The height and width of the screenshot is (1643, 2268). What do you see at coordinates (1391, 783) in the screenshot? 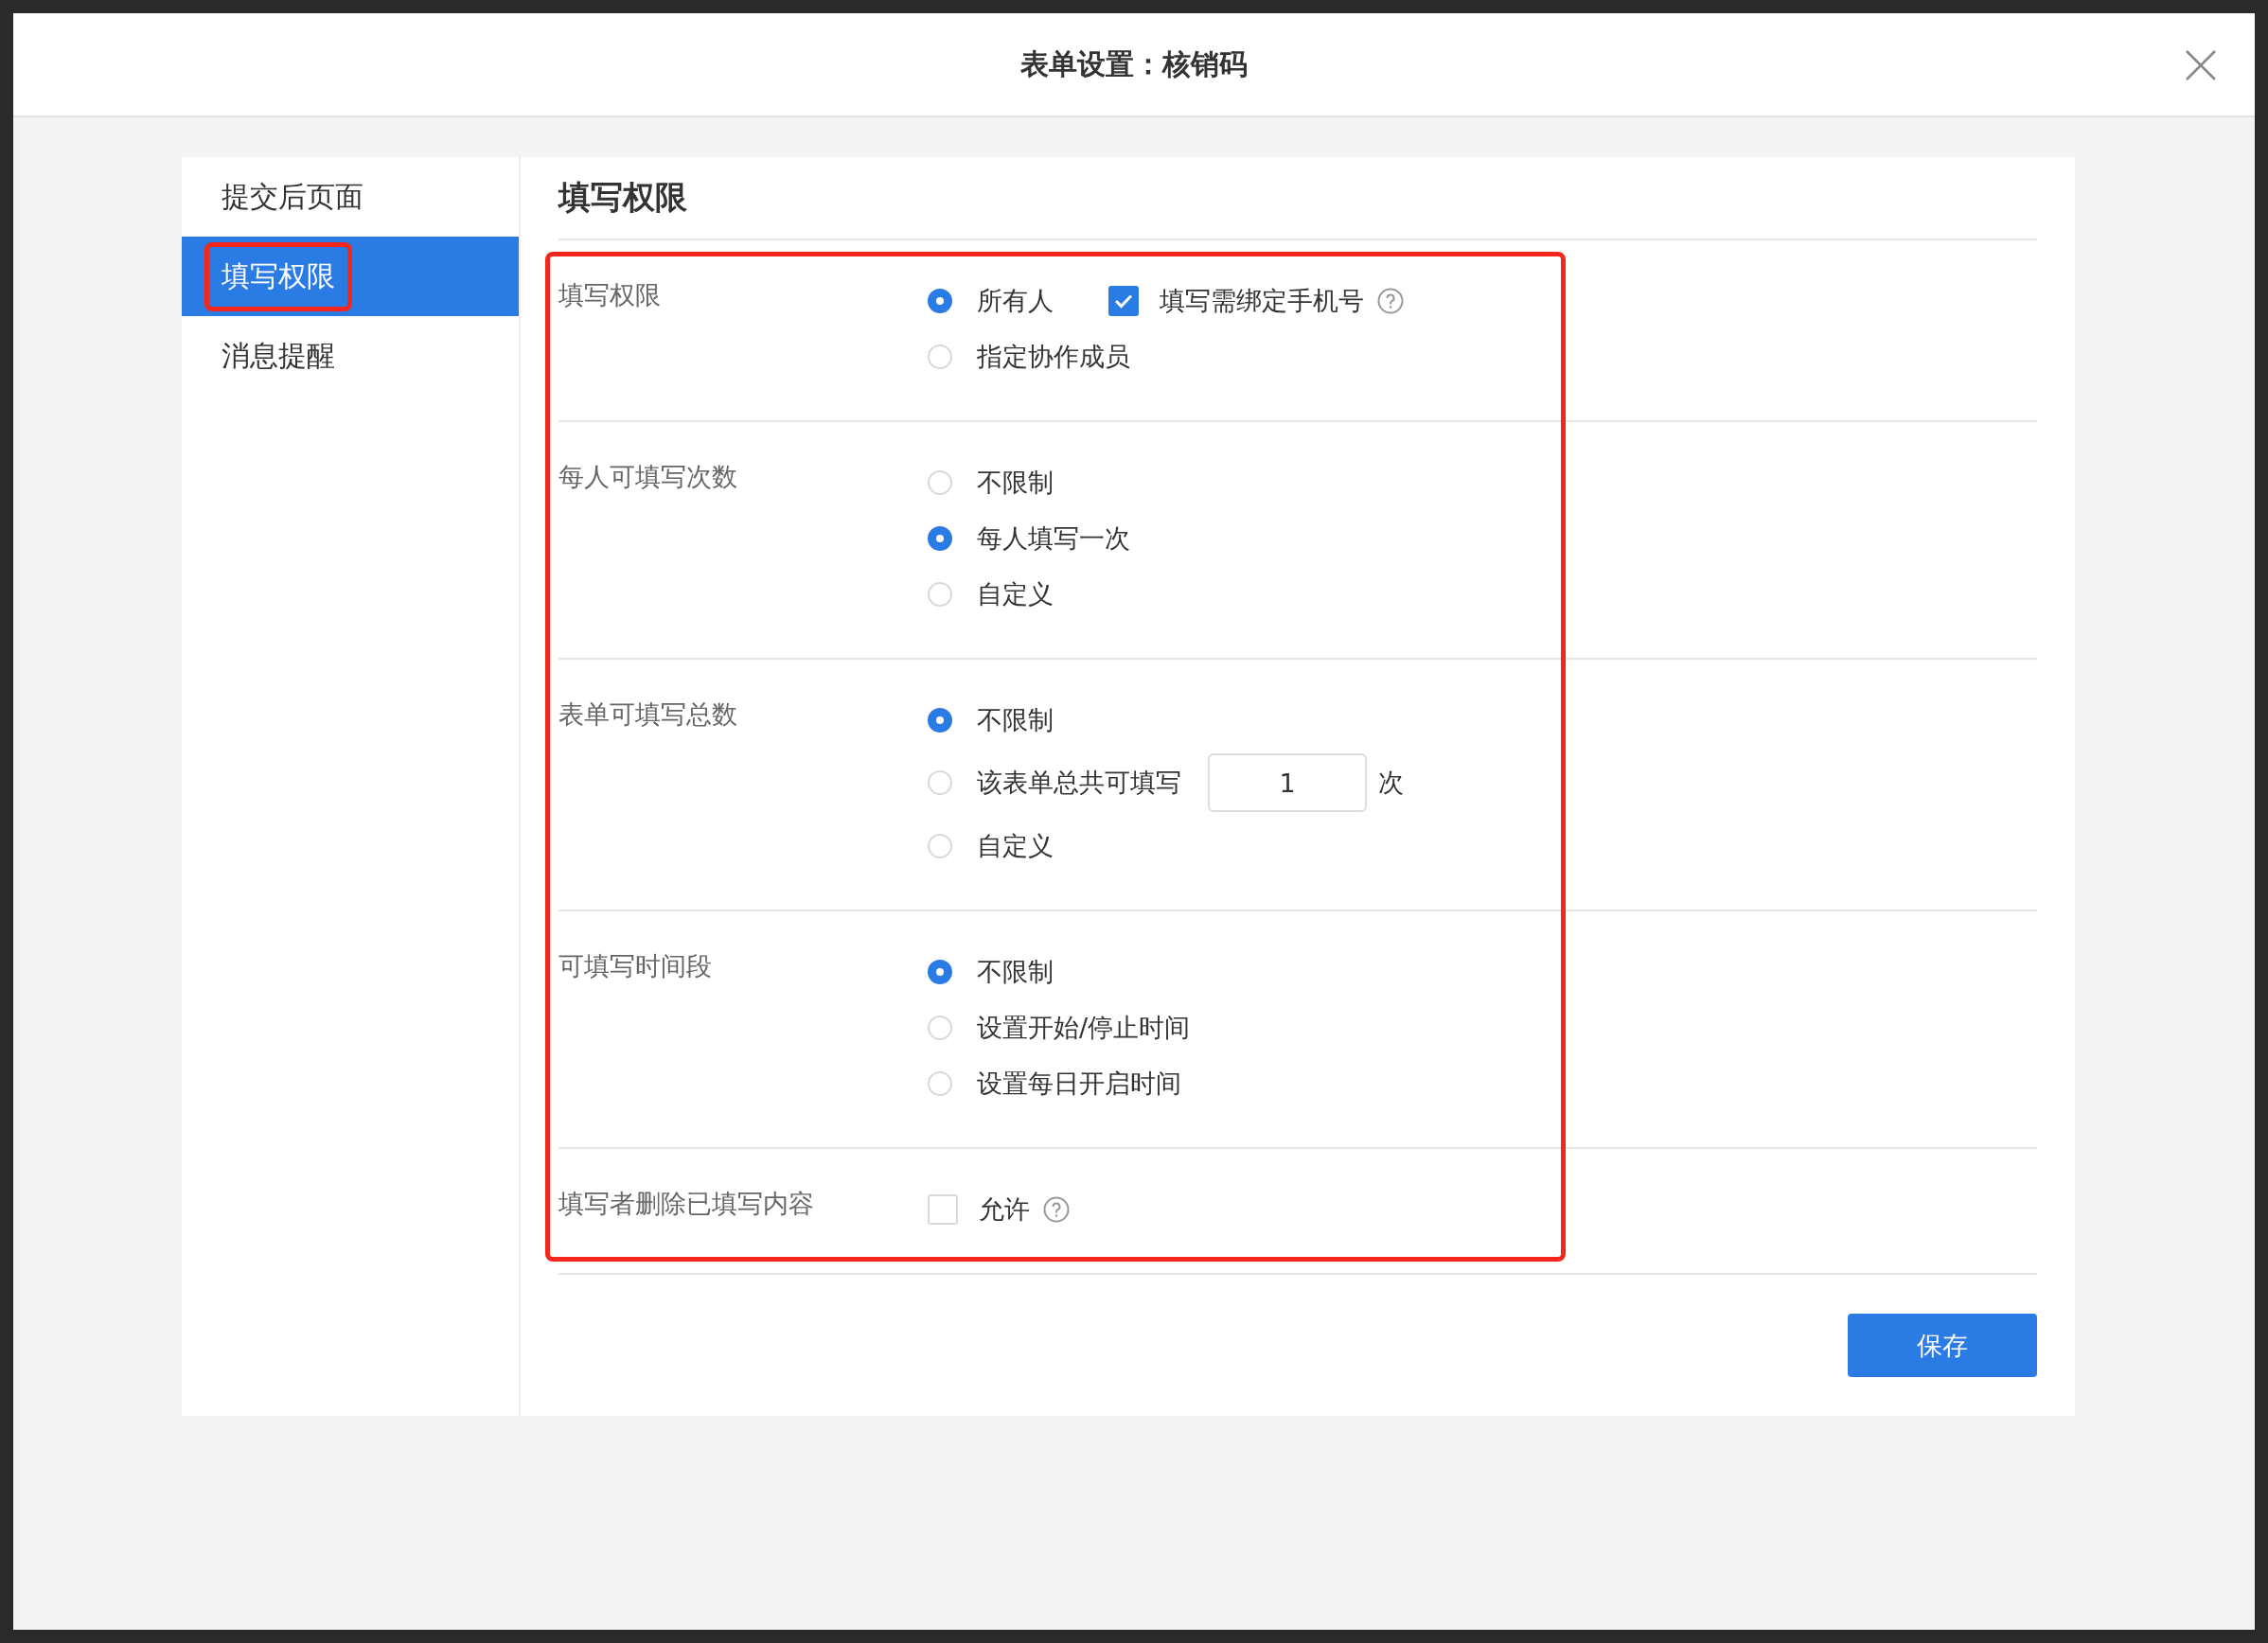
I see `unit-label: 次` at bounding box center [1391, 783].